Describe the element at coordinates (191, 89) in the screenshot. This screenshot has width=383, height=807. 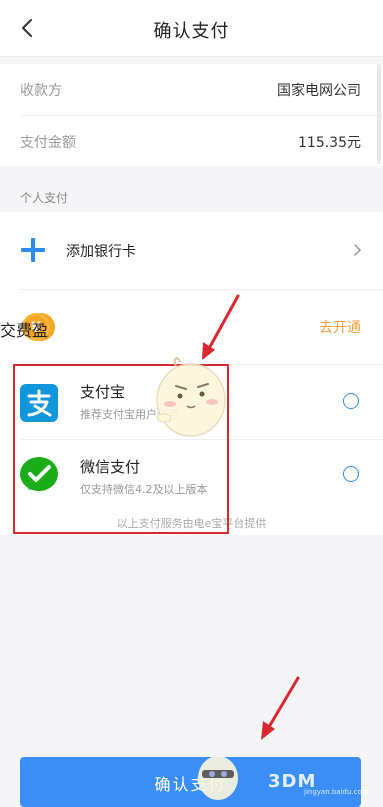
I see `payee-row: 收款方 国家电网公司` at that location.